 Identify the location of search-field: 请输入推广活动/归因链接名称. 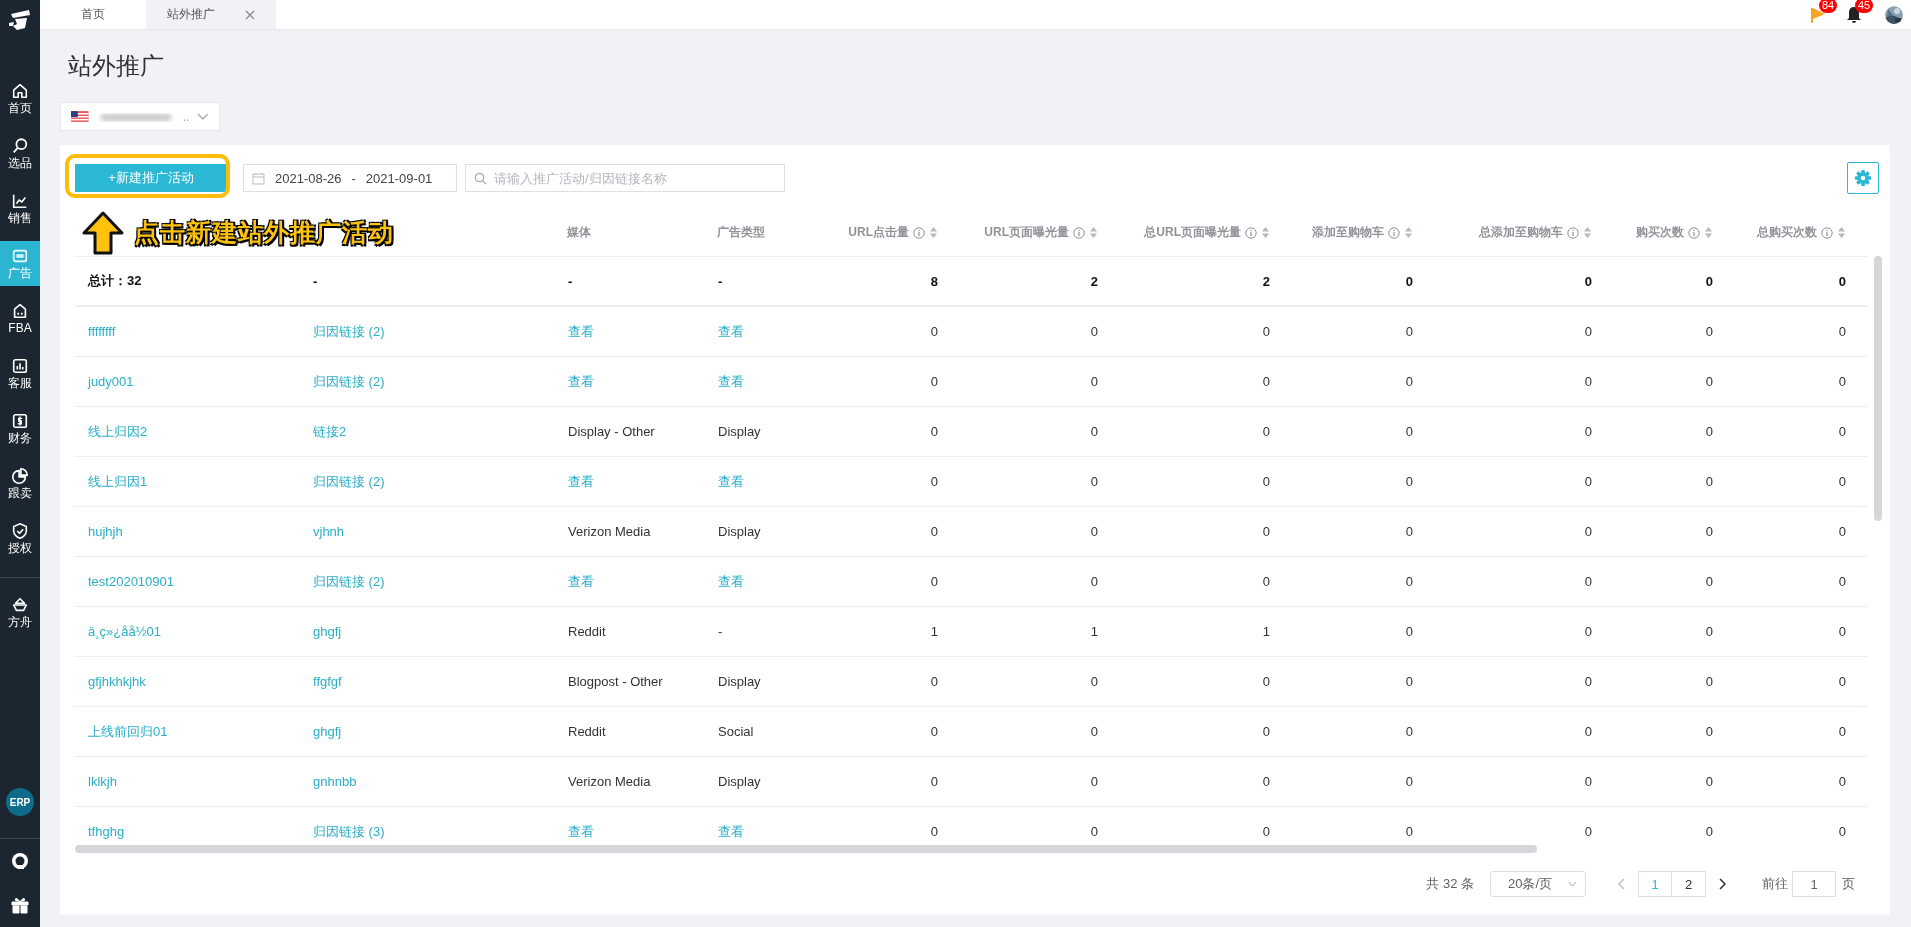
(625, 178).